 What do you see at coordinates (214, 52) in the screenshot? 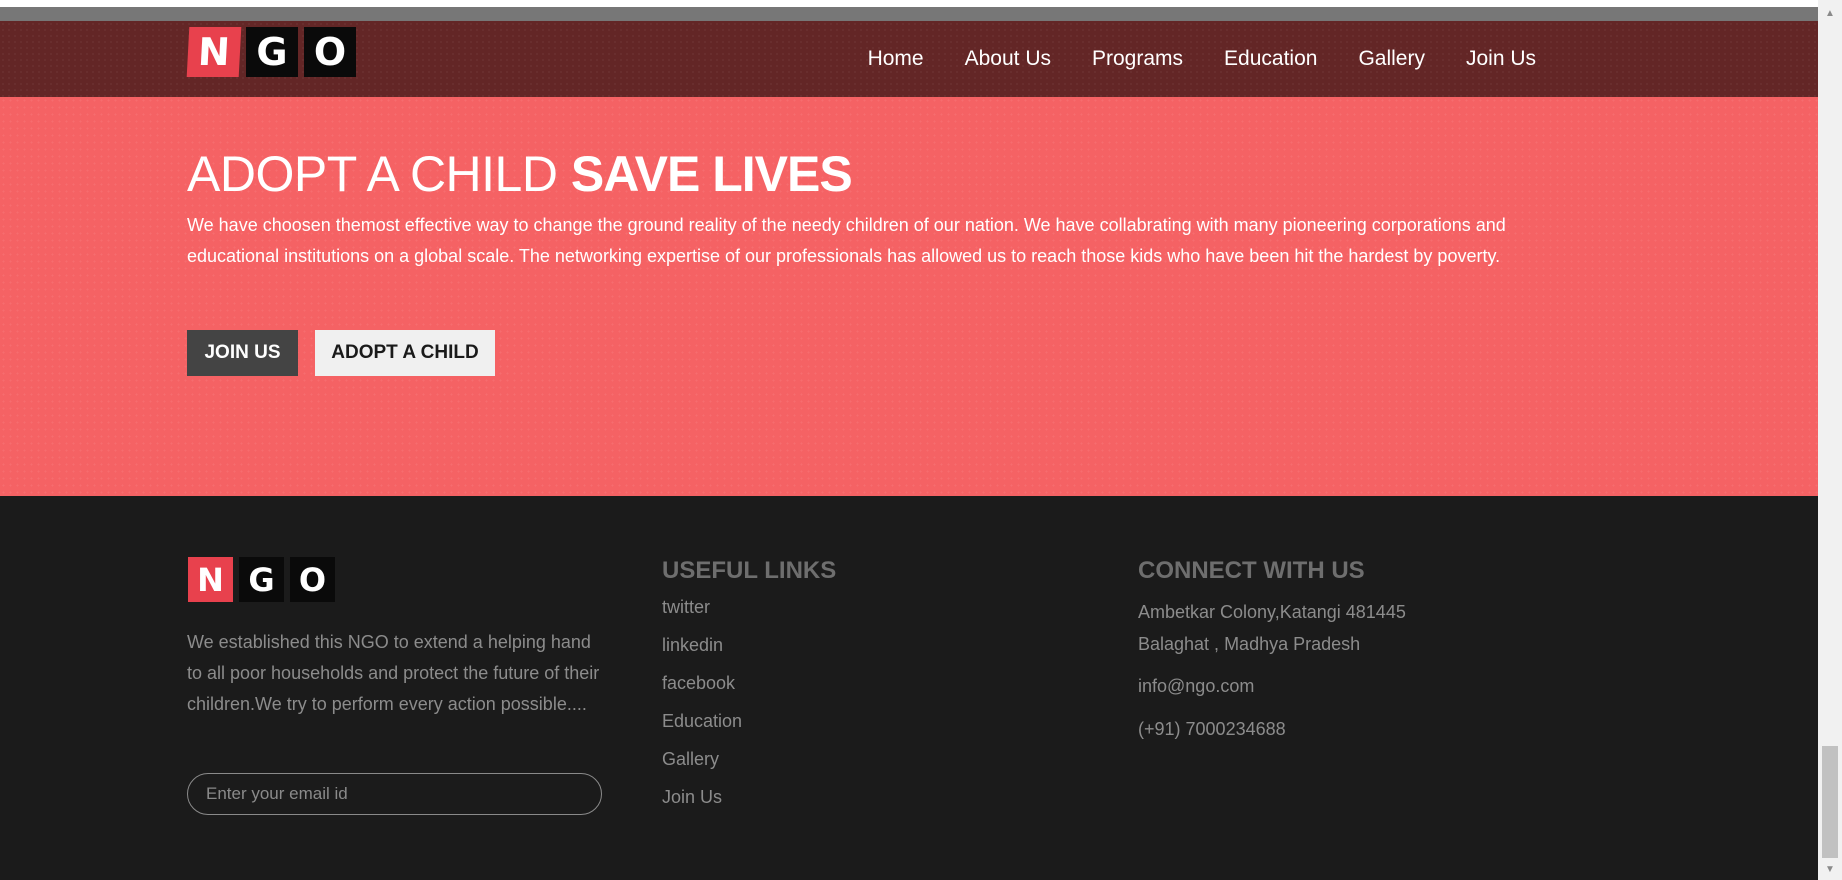
I see `logo-letter-n: N` at bounding box center [214, 52].